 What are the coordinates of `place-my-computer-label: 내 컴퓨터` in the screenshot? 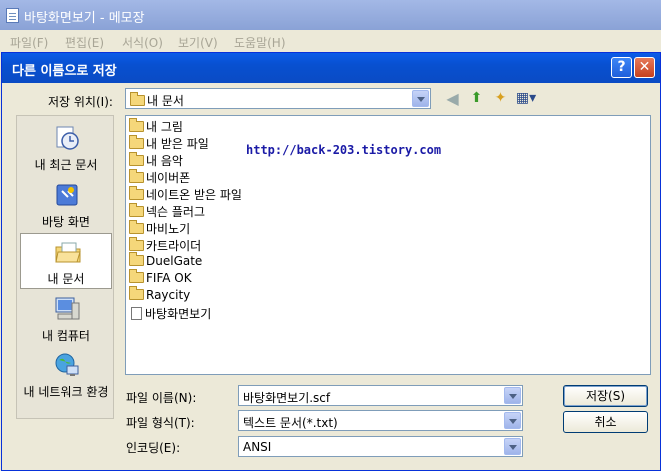 It's located at (66, 336).